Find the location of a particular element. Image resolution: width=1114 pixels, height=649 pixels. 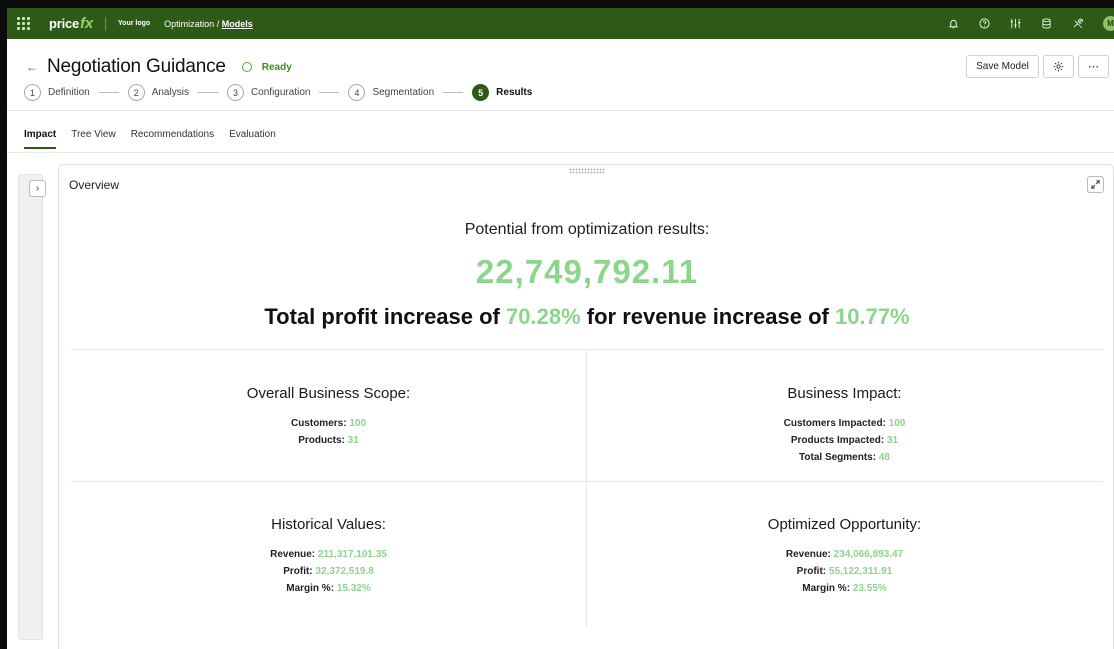

step-number: 4 is located at coordinates (357, 92).